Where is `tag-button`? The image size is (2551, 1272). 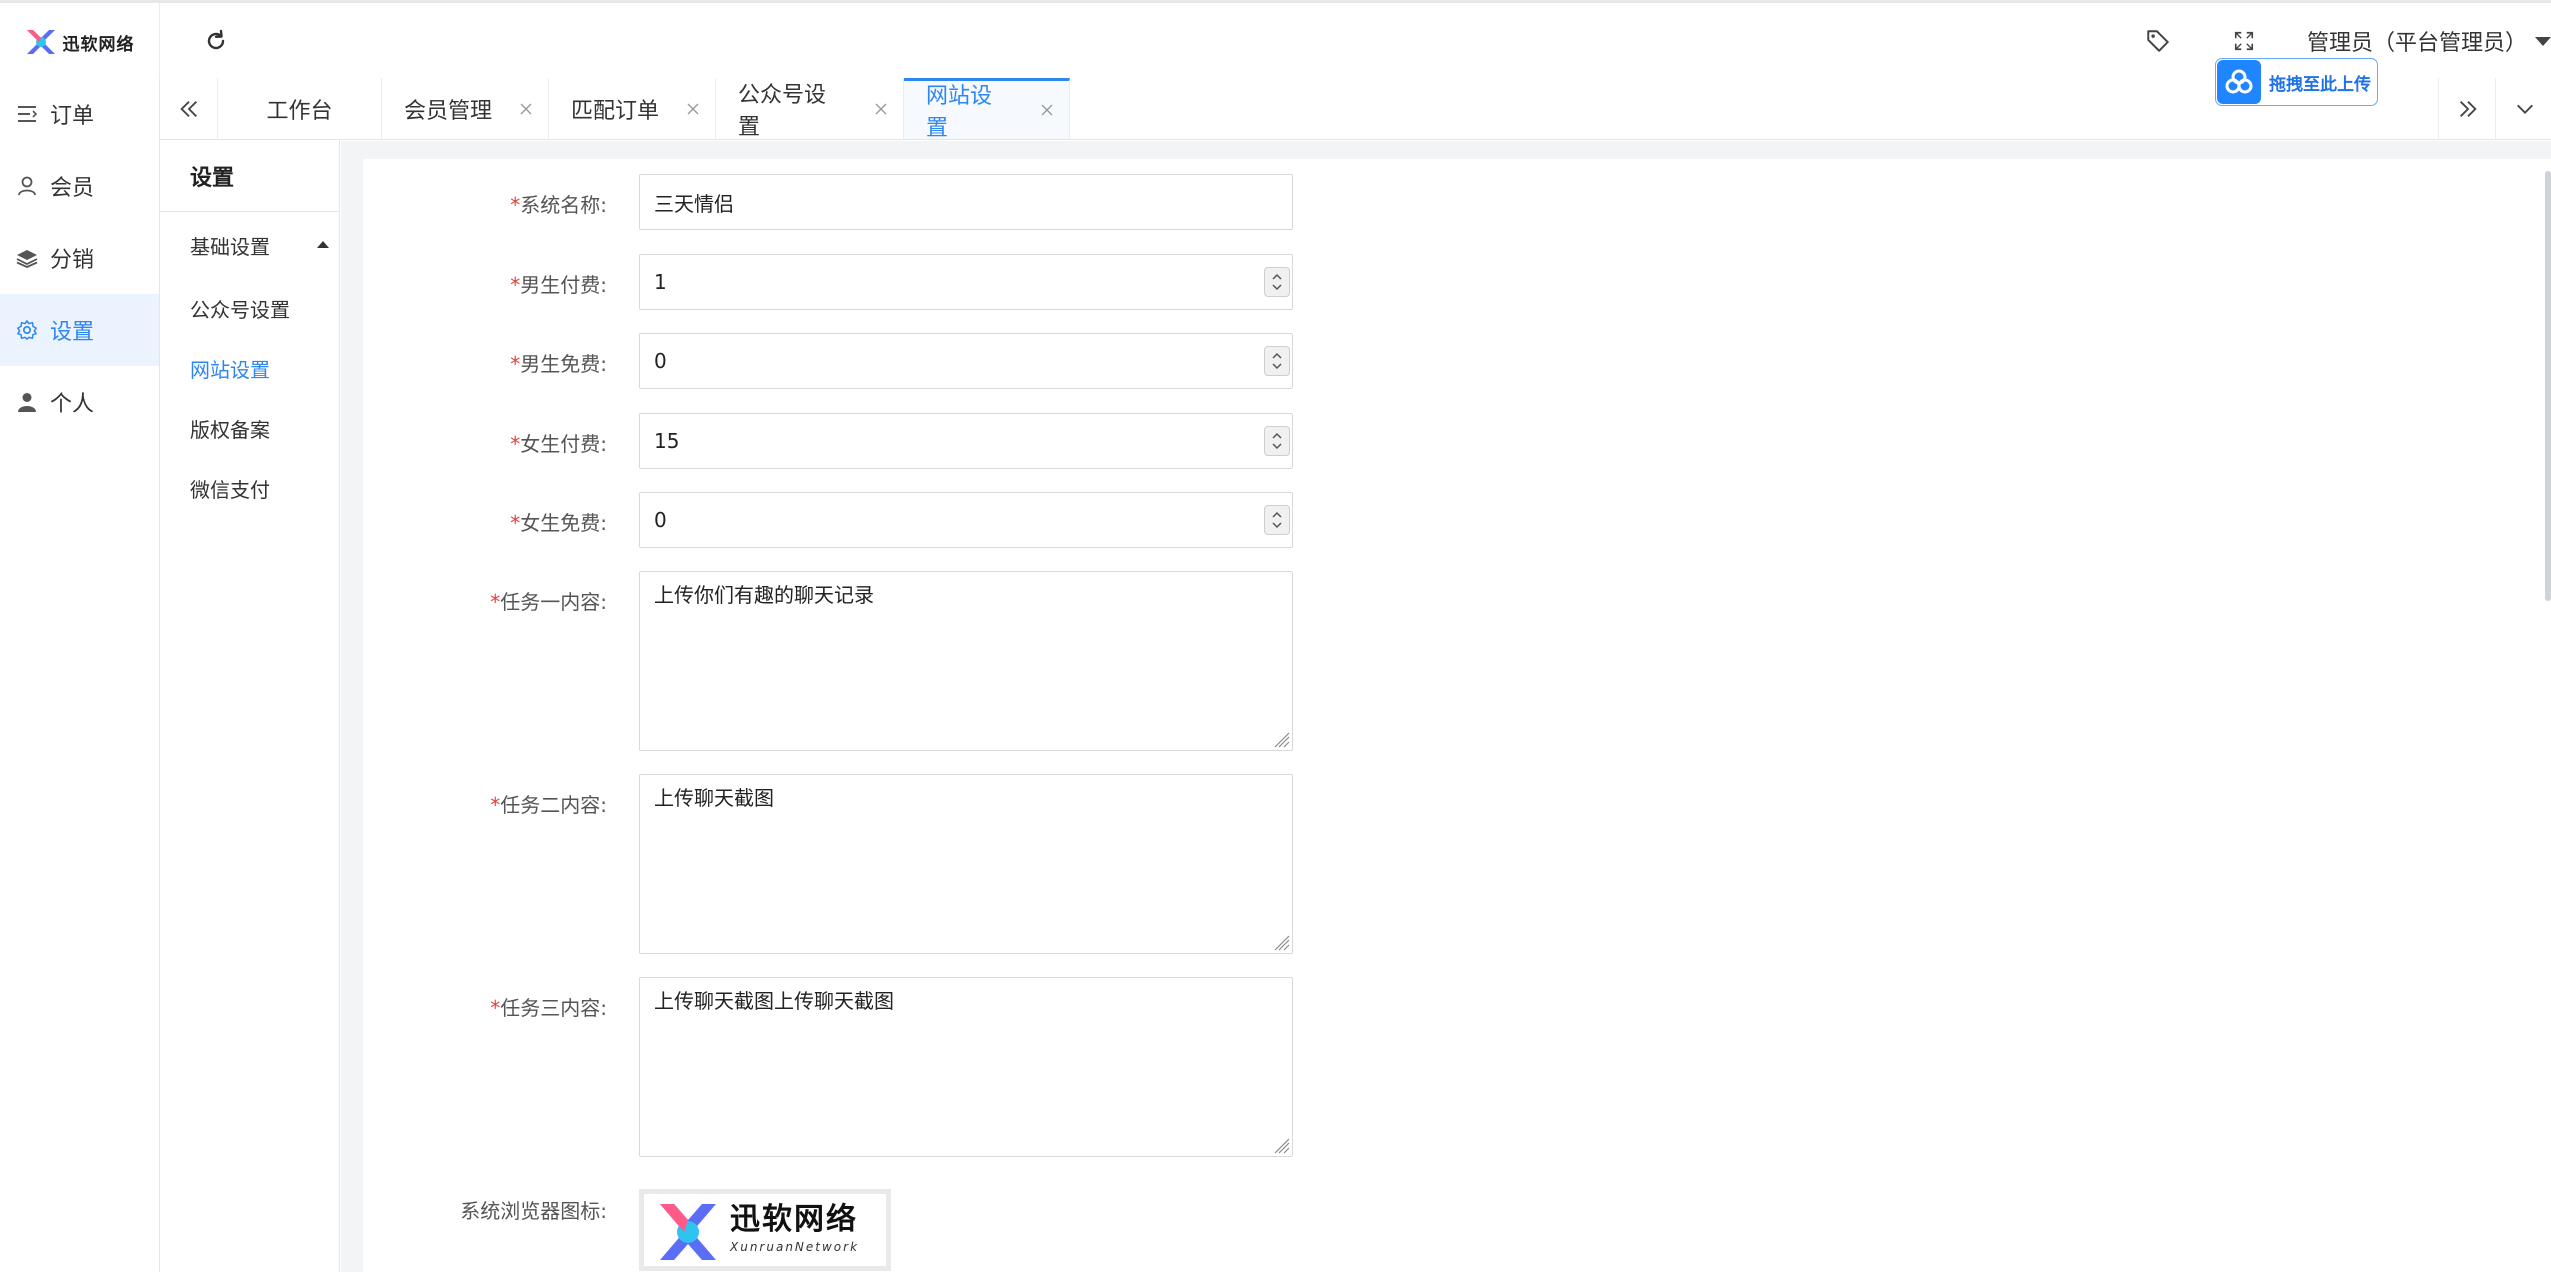
tag-button is located at coordinates (2158, 41).